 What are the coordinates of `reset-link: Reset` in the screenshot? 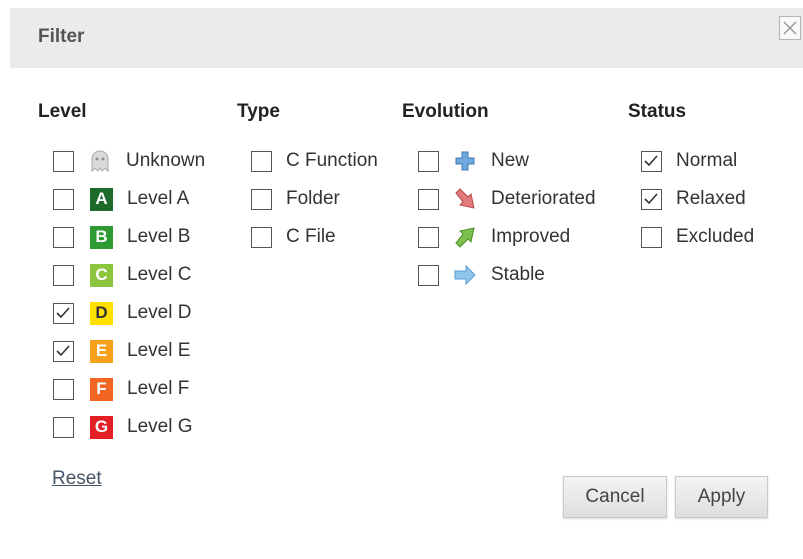 It's located at (77, 479).